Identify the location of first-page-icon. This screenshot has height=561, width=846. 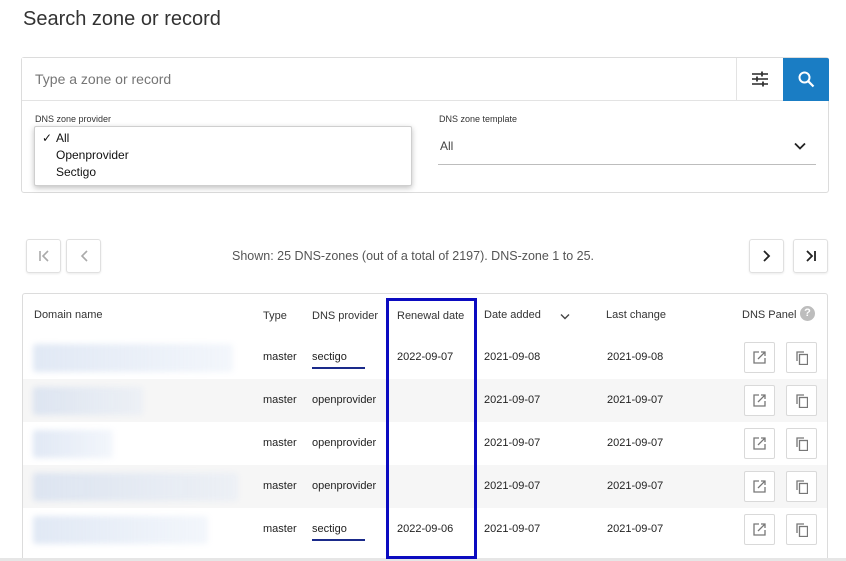
(43, 256).